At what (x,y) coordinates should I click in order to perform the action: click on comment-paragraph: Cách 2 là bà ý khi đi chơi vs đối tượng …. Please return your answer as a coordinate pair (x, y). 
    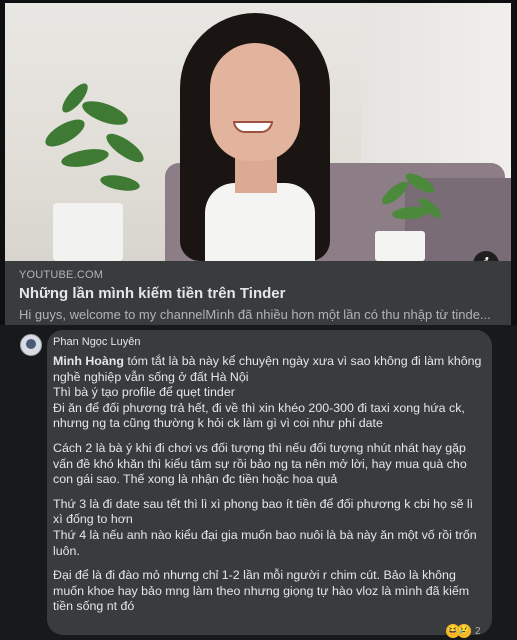
    Looking at the image, I should click on (260, 463).